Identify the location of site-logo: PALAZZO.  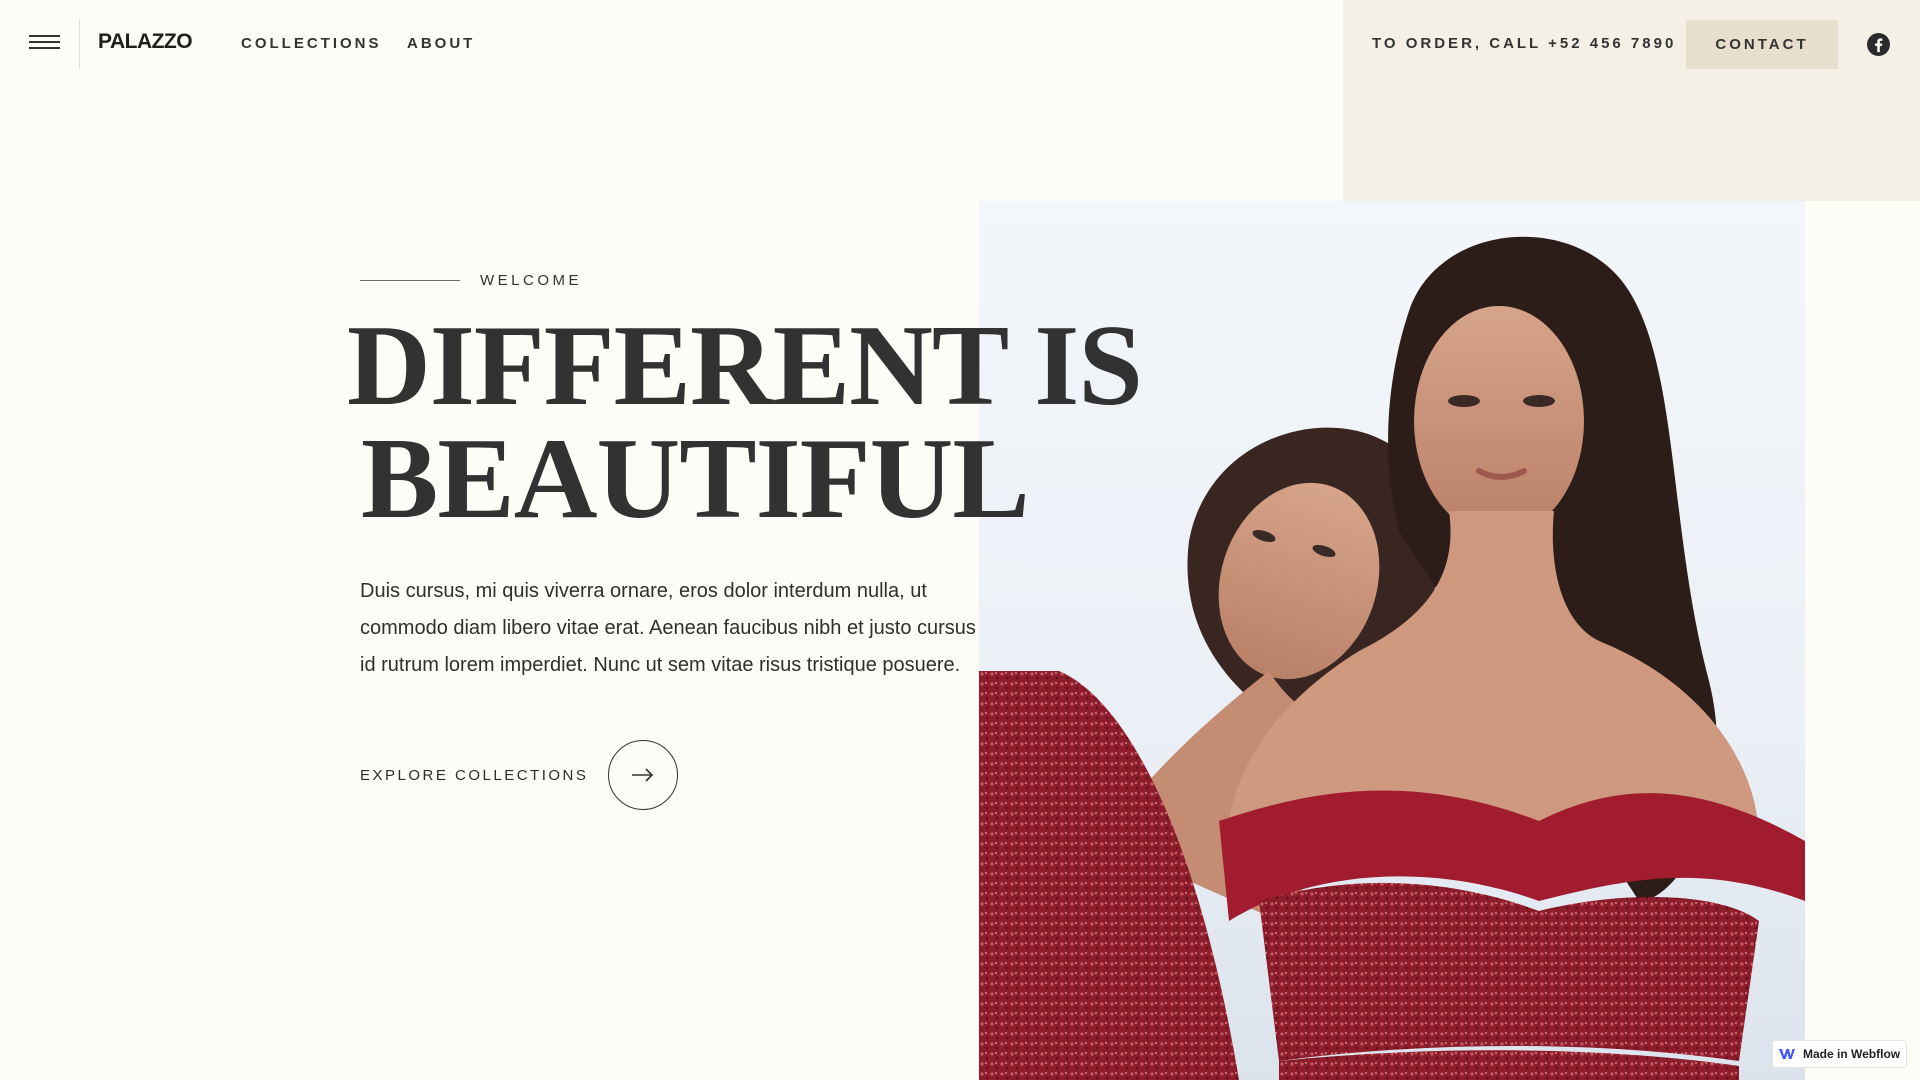
(145, 42).